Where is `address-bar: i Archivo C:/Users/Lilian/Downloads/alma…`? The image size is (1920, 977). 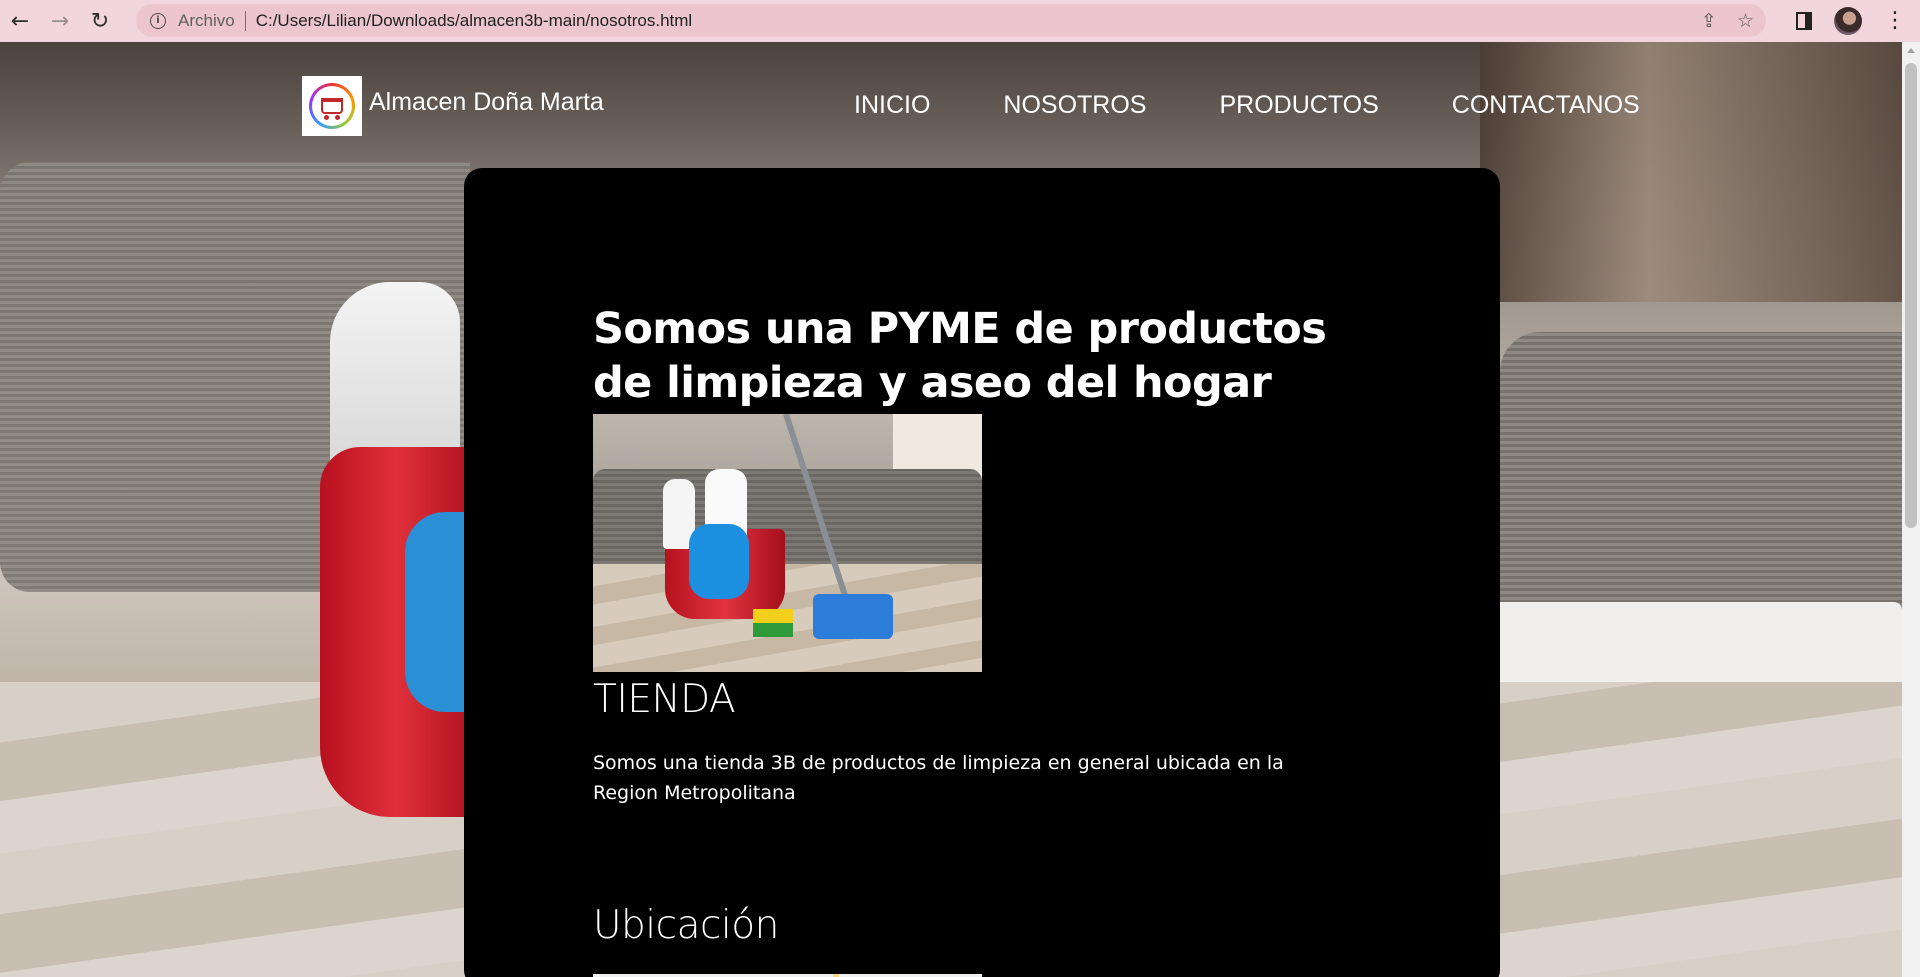
address-bar: i Archivo C:/Users/Lilian/Downloads/alma… is located at coordinates (951, 20).